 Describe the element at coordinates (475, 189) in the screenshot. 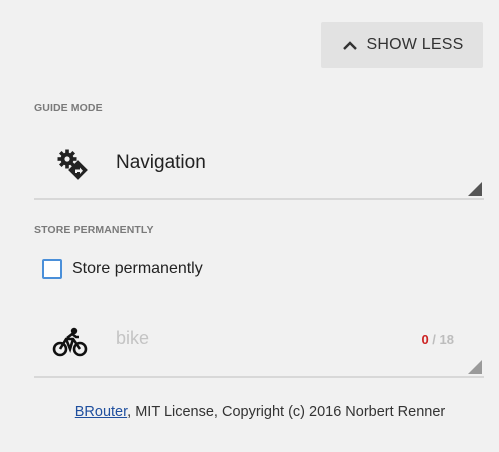

I see `dropdown-corner-icon` at that location.